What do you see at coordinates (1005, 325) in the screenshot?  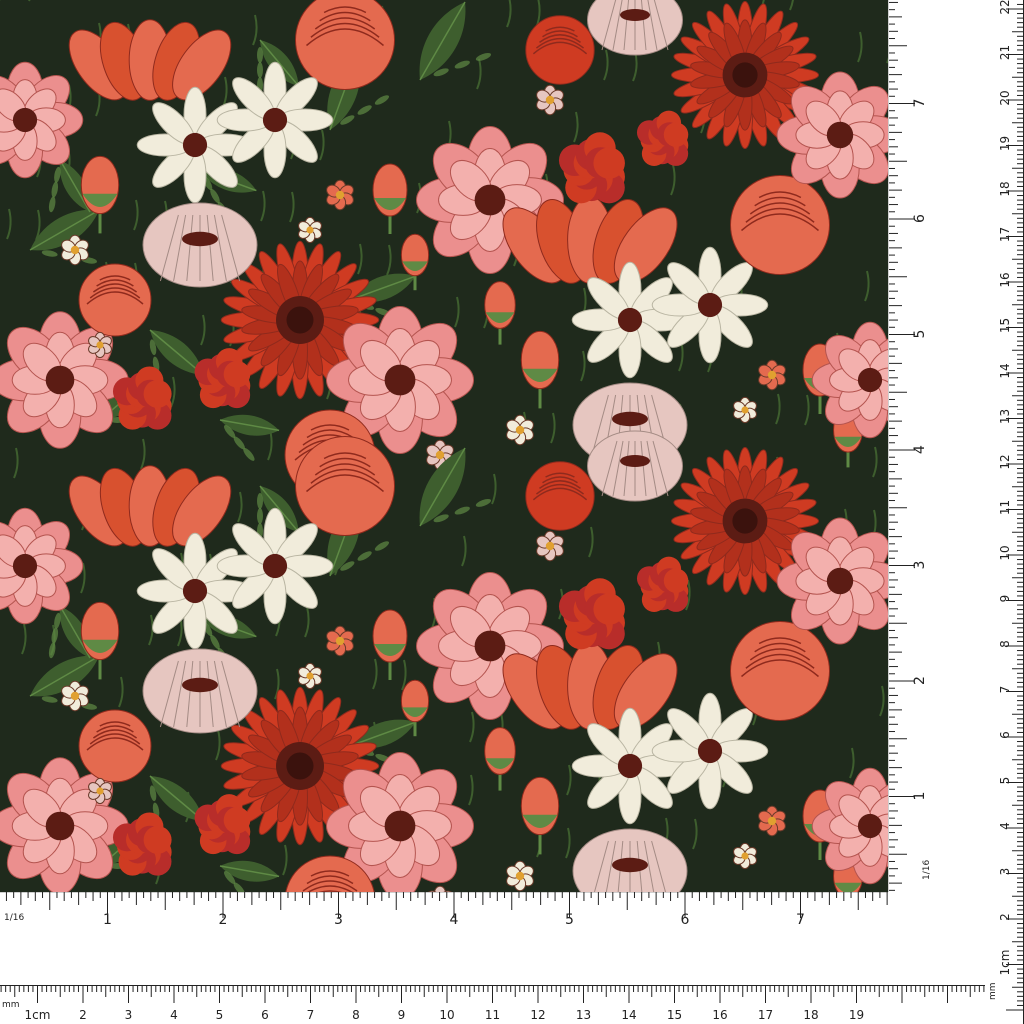 I see `cm-label: 15` at bounding box center [1005, 325].